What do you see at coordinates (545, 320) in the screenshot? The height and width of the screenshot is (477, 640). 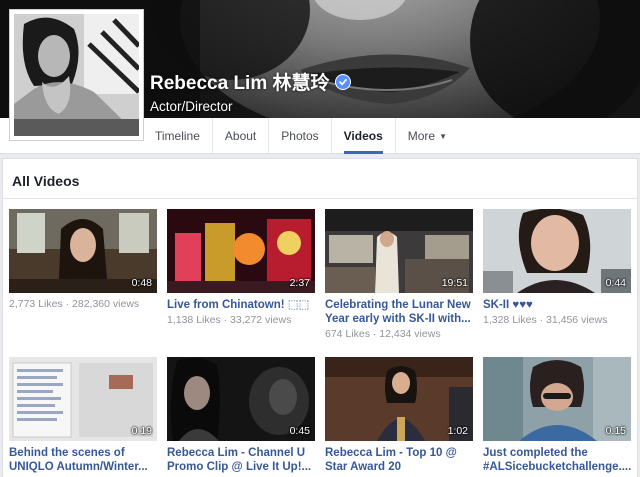 I see `video-stats: 1,328 Likes · 31,456 views` at bounding box center [545, 320].